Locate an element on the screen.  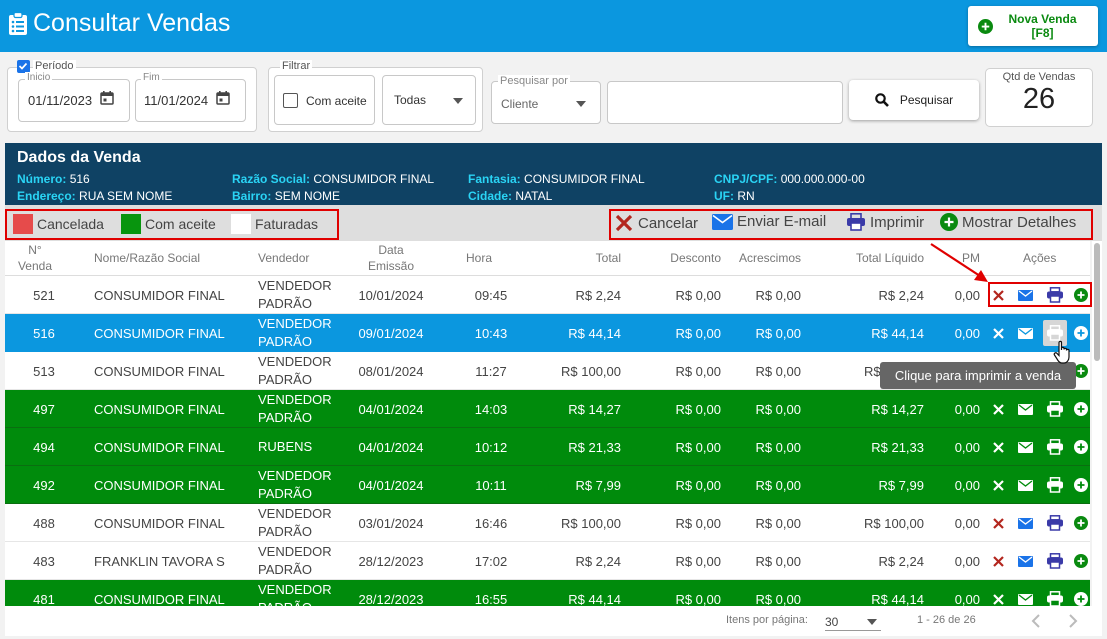
cell-acr: R$ 0,00 is located at coordinates (778, 523).